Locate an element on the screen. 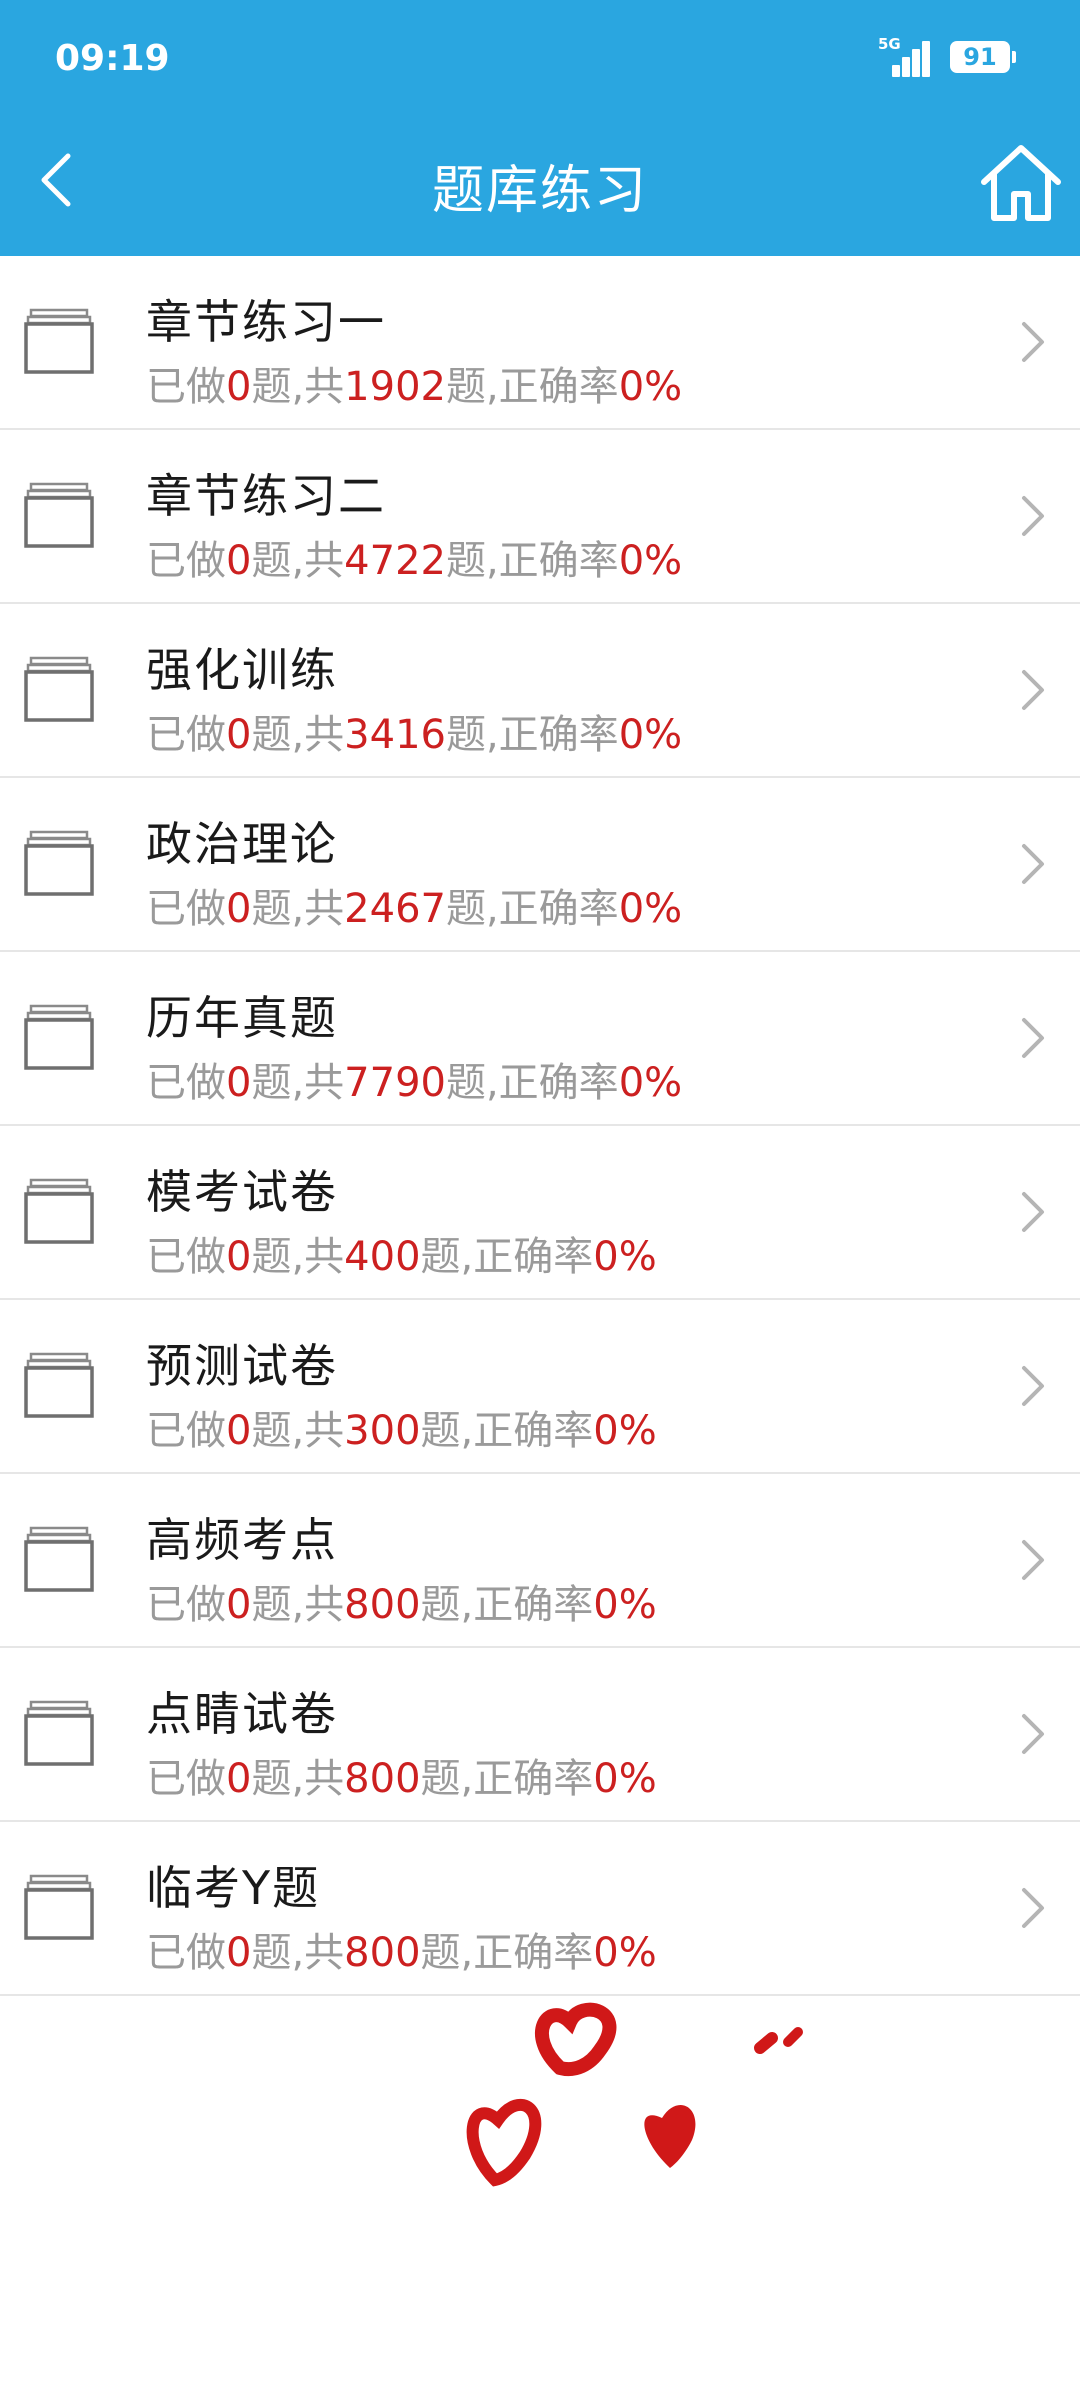 The height and width of the screenshot is (2400, 1080). total-count: 1902 is located at coordinates (395, 387).